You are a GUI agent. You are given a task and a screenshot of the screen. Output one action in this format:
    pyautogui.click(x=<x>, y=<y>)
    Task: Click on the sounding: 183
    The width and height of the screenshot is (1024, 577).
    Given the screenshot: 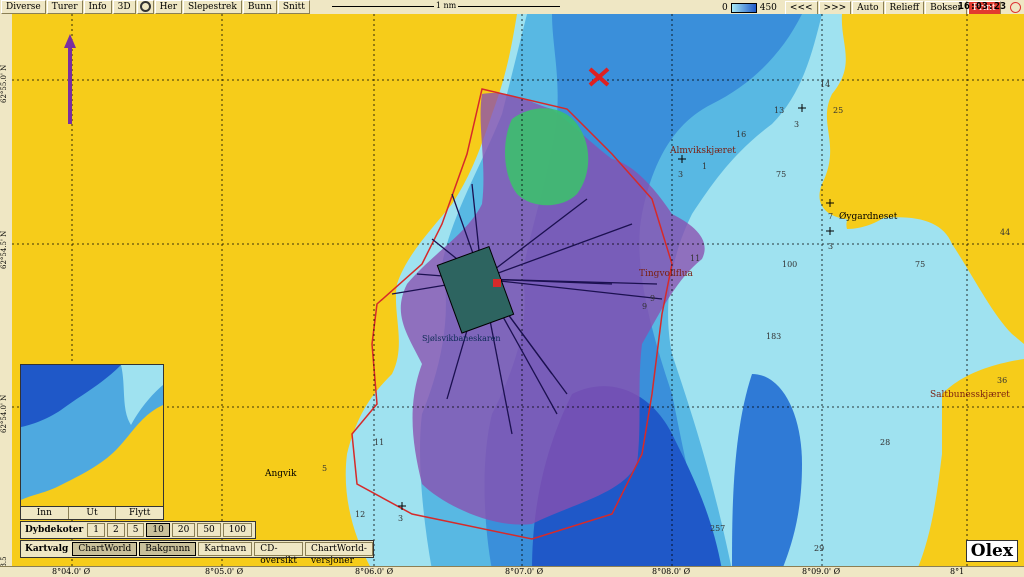 What is the action you would take?
    pyautogui.click(x=774, y=336)
    